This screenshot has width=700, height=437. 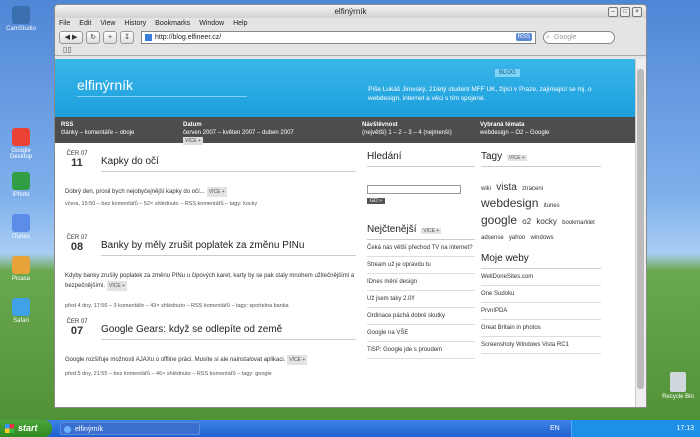 I want to click on tag-link: adsense, so click(x=492, y=238).